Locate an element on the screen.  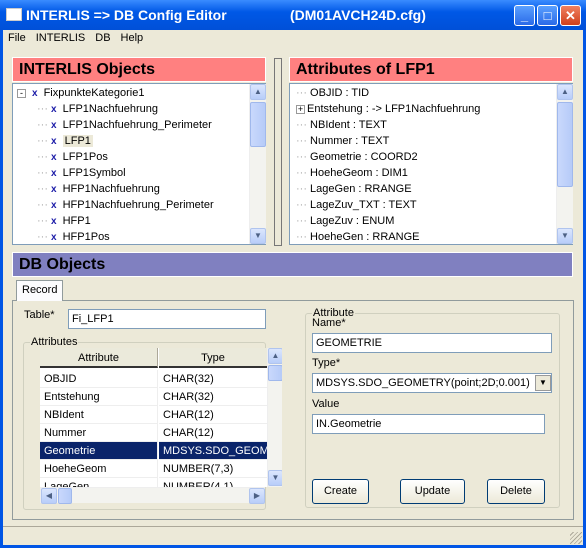
tree-item: ··· x LFP1Symbol is located at coordinates (81, 173).